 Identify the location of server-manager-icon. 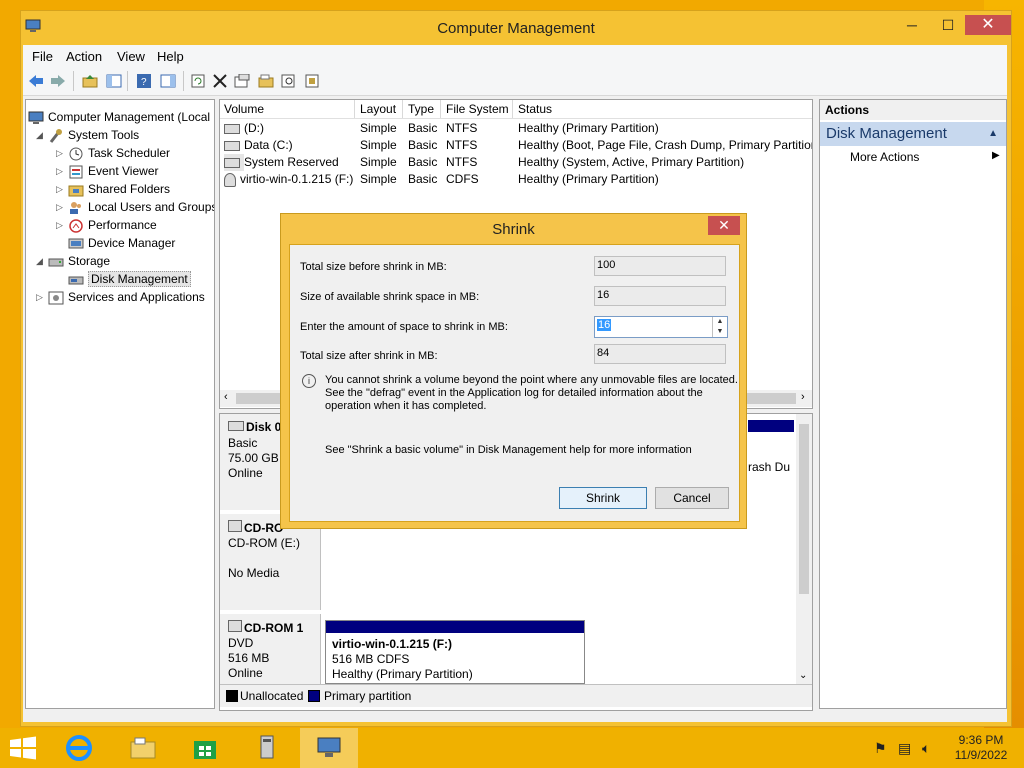
(267, 748).